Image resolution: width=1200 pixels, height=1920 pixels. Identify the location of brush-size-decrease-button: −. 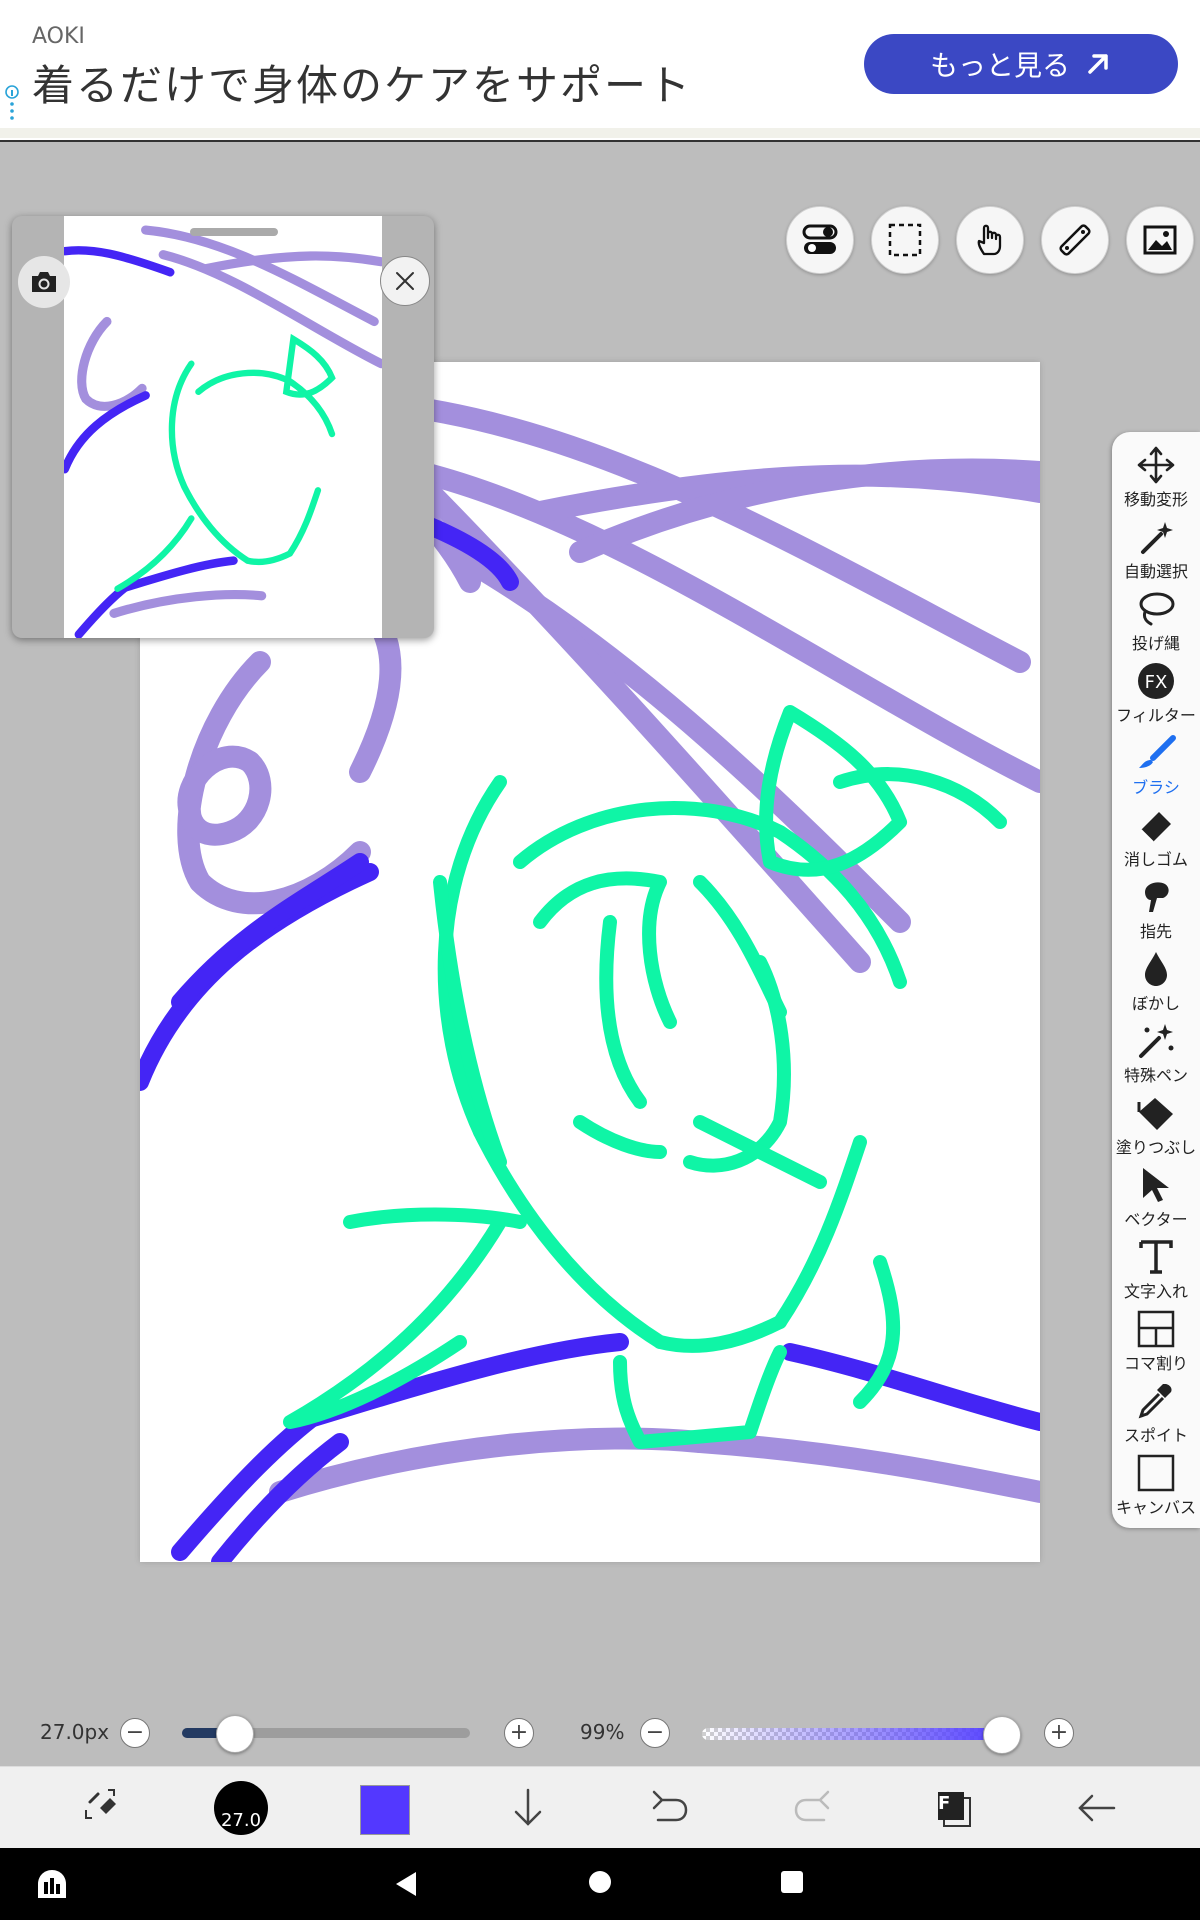
(135, 1733).